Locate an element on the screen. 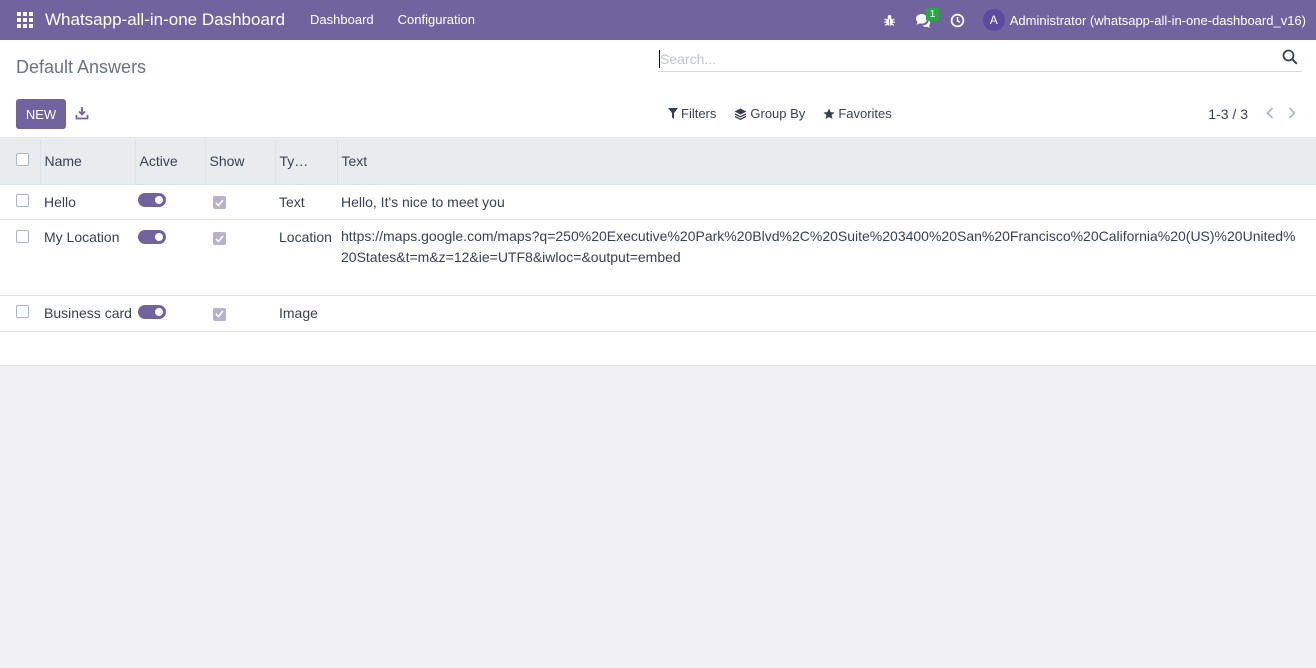 This screenshot has height=668, width=1316. select-all-cell is located at coordinates (20, 161).